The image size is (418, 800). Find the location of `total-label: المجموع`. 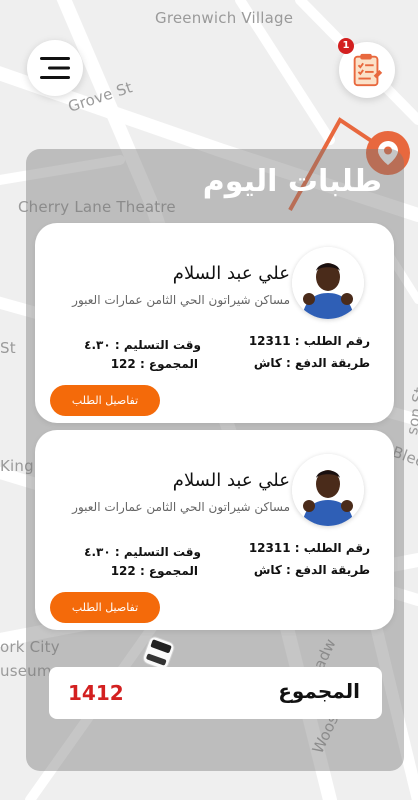

total-label: المجموع is located at coordinates (319, 691).